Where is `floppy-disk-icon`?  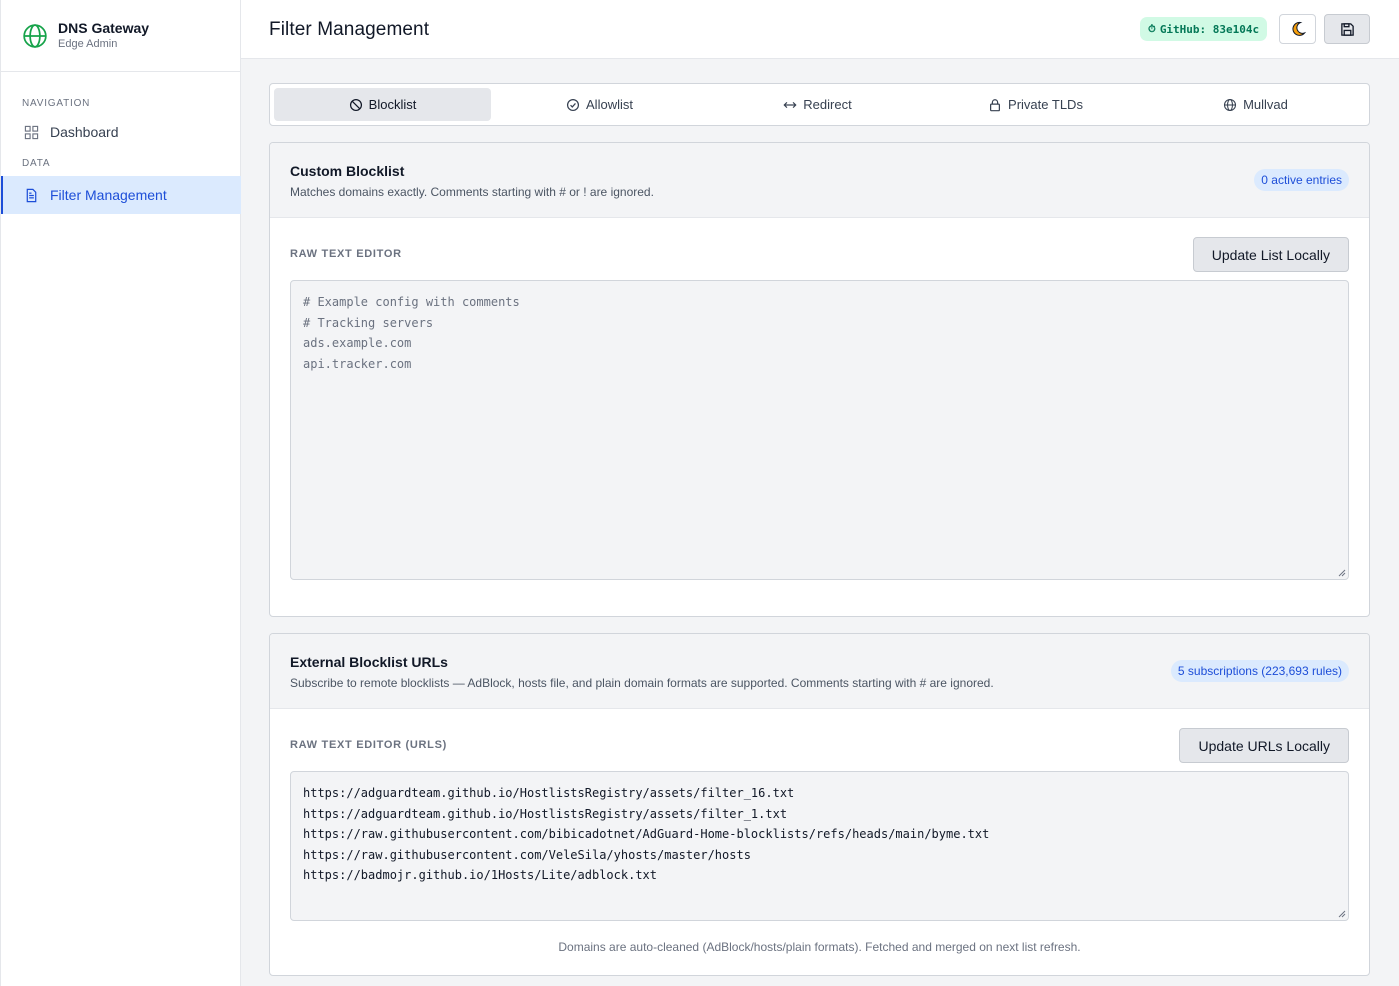
floppy-disk-icon is located at coordinates (1347, 29).